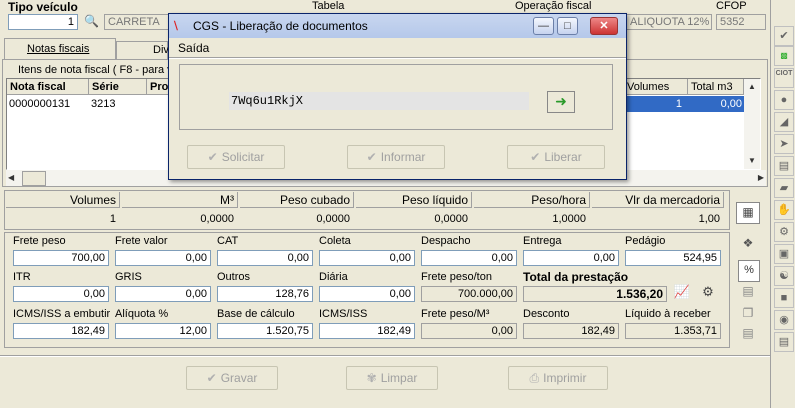  I want to click on tab-div: Div, so click(142, 50).